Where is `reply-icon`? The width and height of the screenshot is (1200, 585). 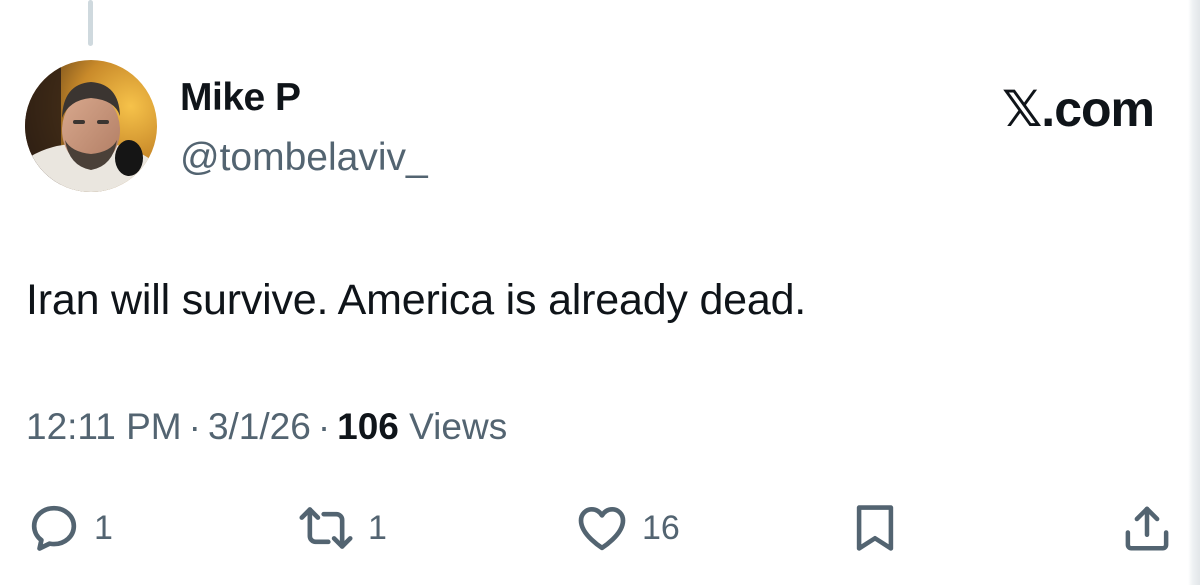 reply-icon is located at coordinates (54, 528).